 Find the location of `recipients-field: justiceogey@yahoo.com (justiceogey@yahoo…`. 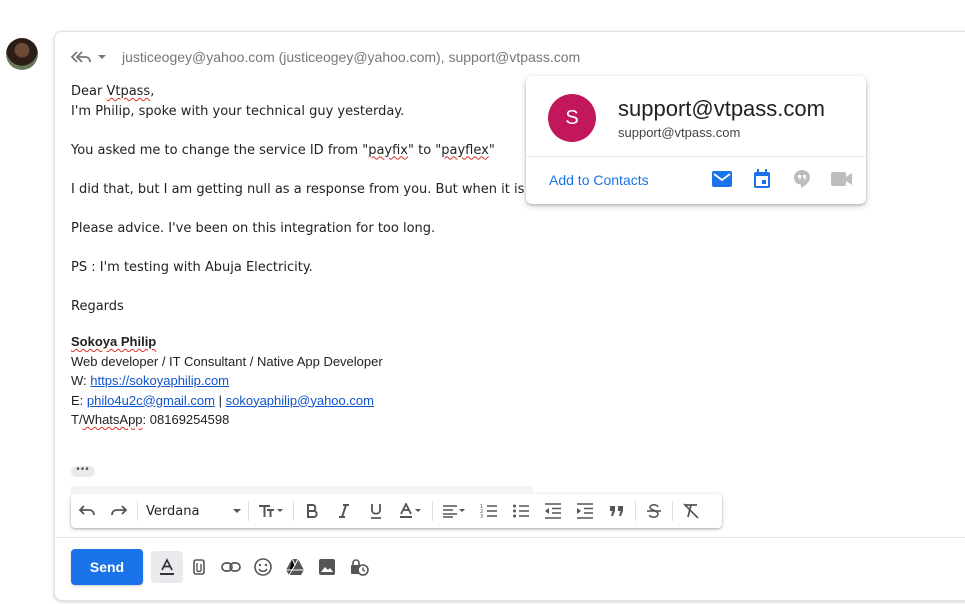

recipients-field: justiceogey@yahoo.com (justiceogey@yahoo… is located at coordinates (351, 57).